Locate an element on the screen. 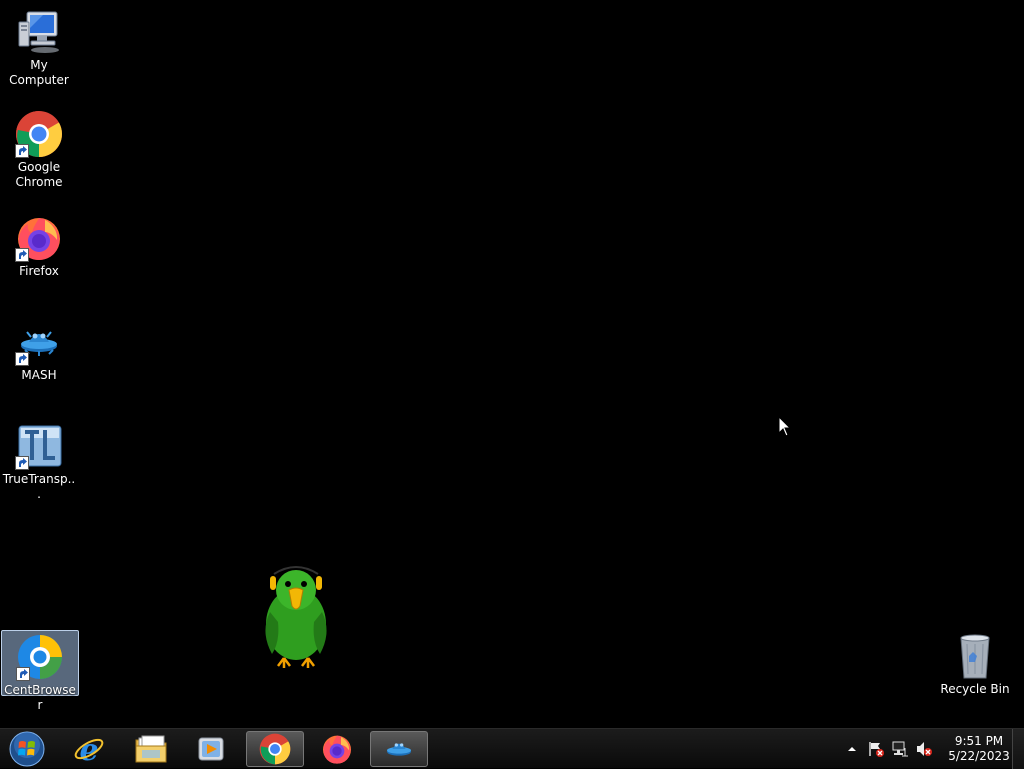 The image size is (1024, 769). volume-button is located at coordinates (924, 749).